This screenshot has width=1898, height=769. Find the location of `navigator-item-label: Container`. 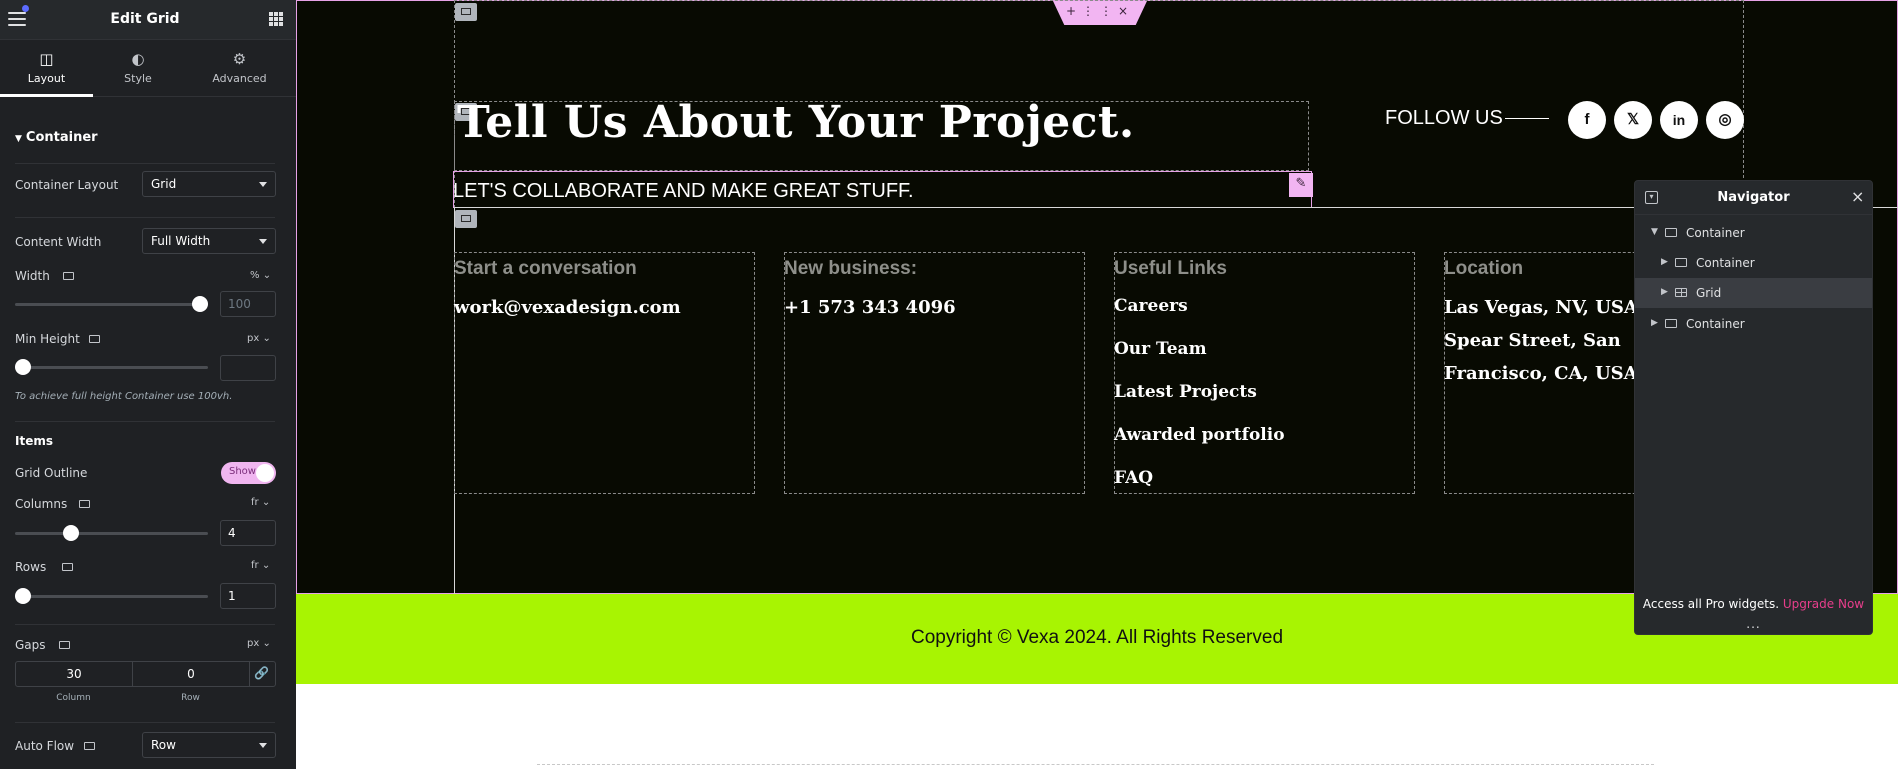

navigator-item-label: Container is located at coordinates (1715, 324).